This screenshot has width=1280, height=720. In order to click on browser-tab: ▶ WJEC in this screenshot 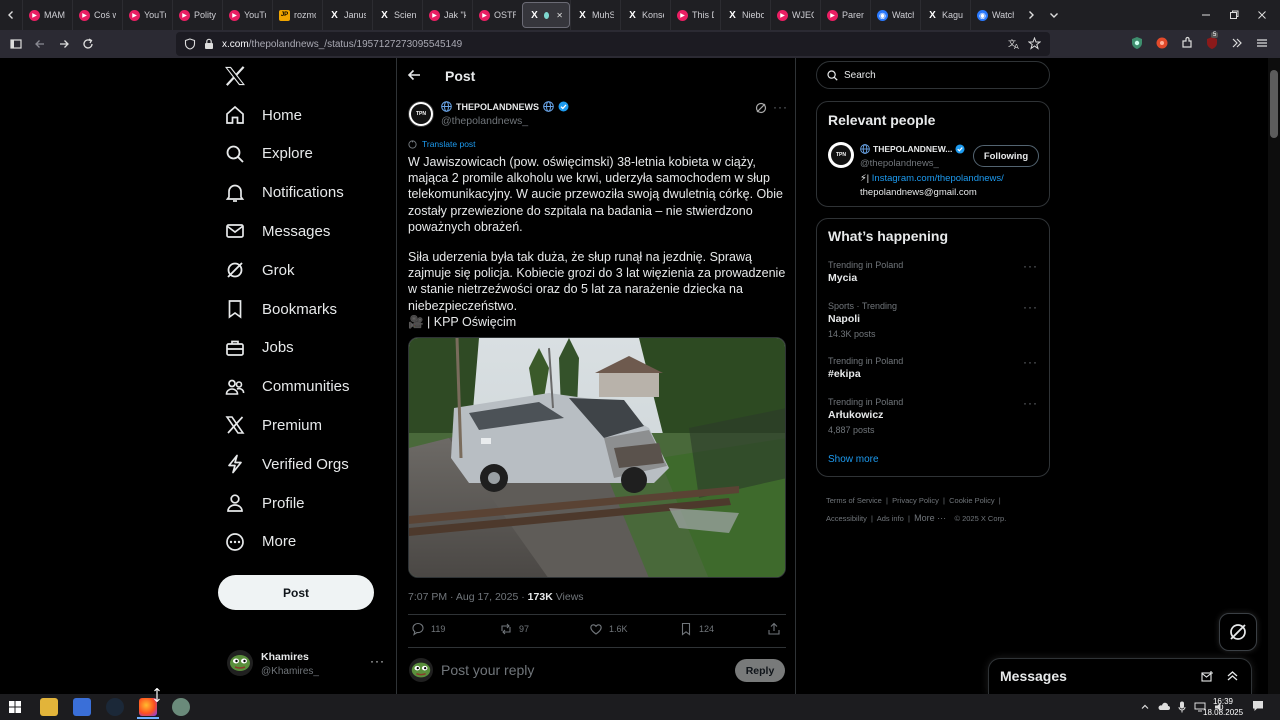, I will do `click(795, 15)`.